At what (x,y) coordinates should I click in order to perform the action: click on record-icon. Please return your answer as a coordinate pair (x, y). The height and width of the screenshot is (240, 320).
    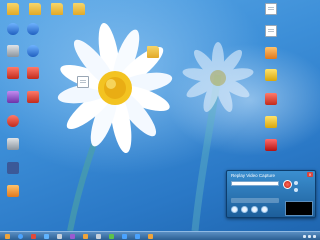
    Looking at the image, I should click on (234, 209).